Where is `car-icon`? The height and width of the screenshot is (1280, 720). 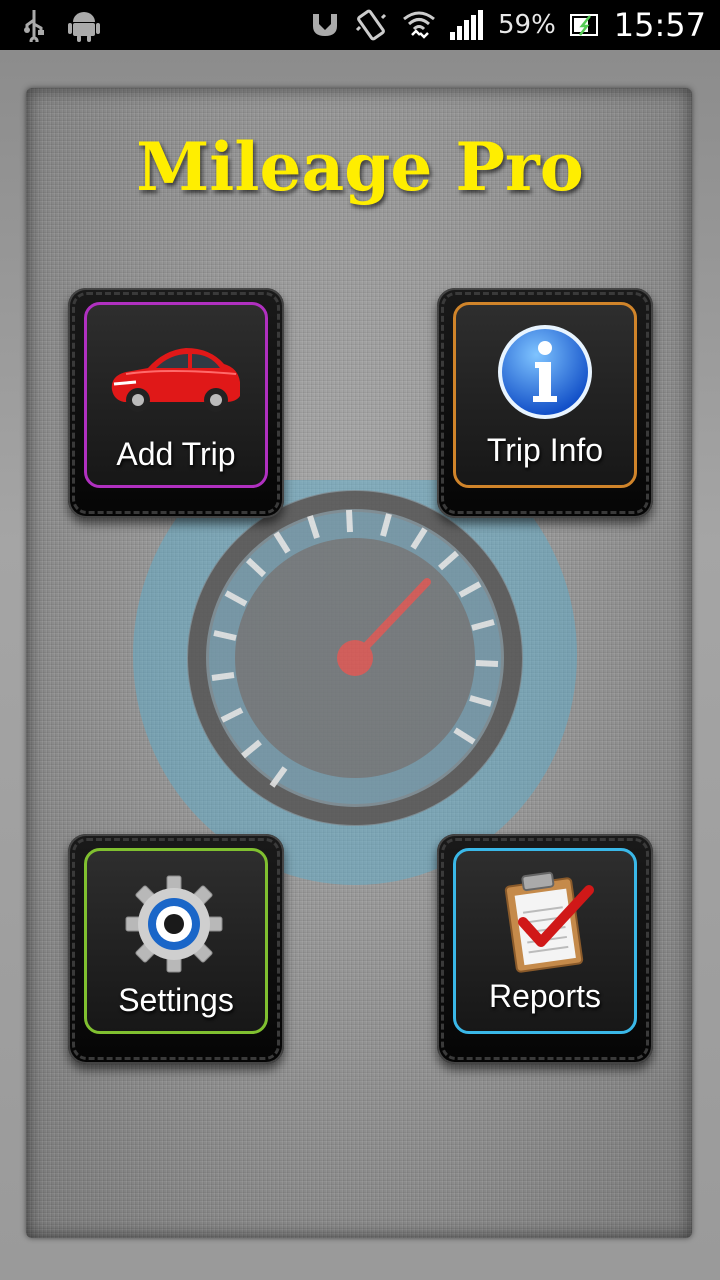 car-icon is located at coordinates (176, 380).